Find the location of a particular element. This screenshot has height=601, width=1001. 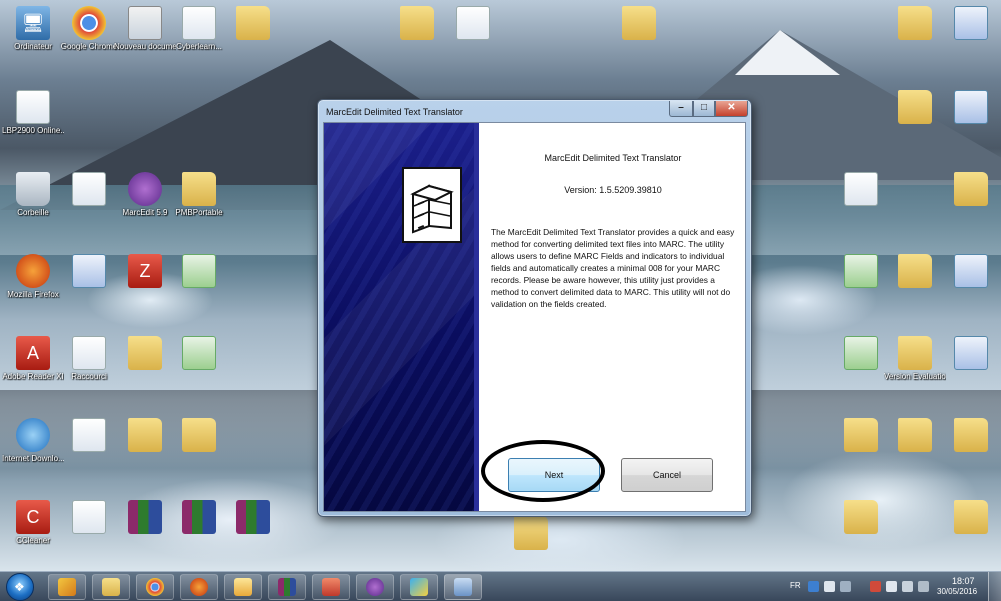

archive-icon is located at coordinates (199, 517).